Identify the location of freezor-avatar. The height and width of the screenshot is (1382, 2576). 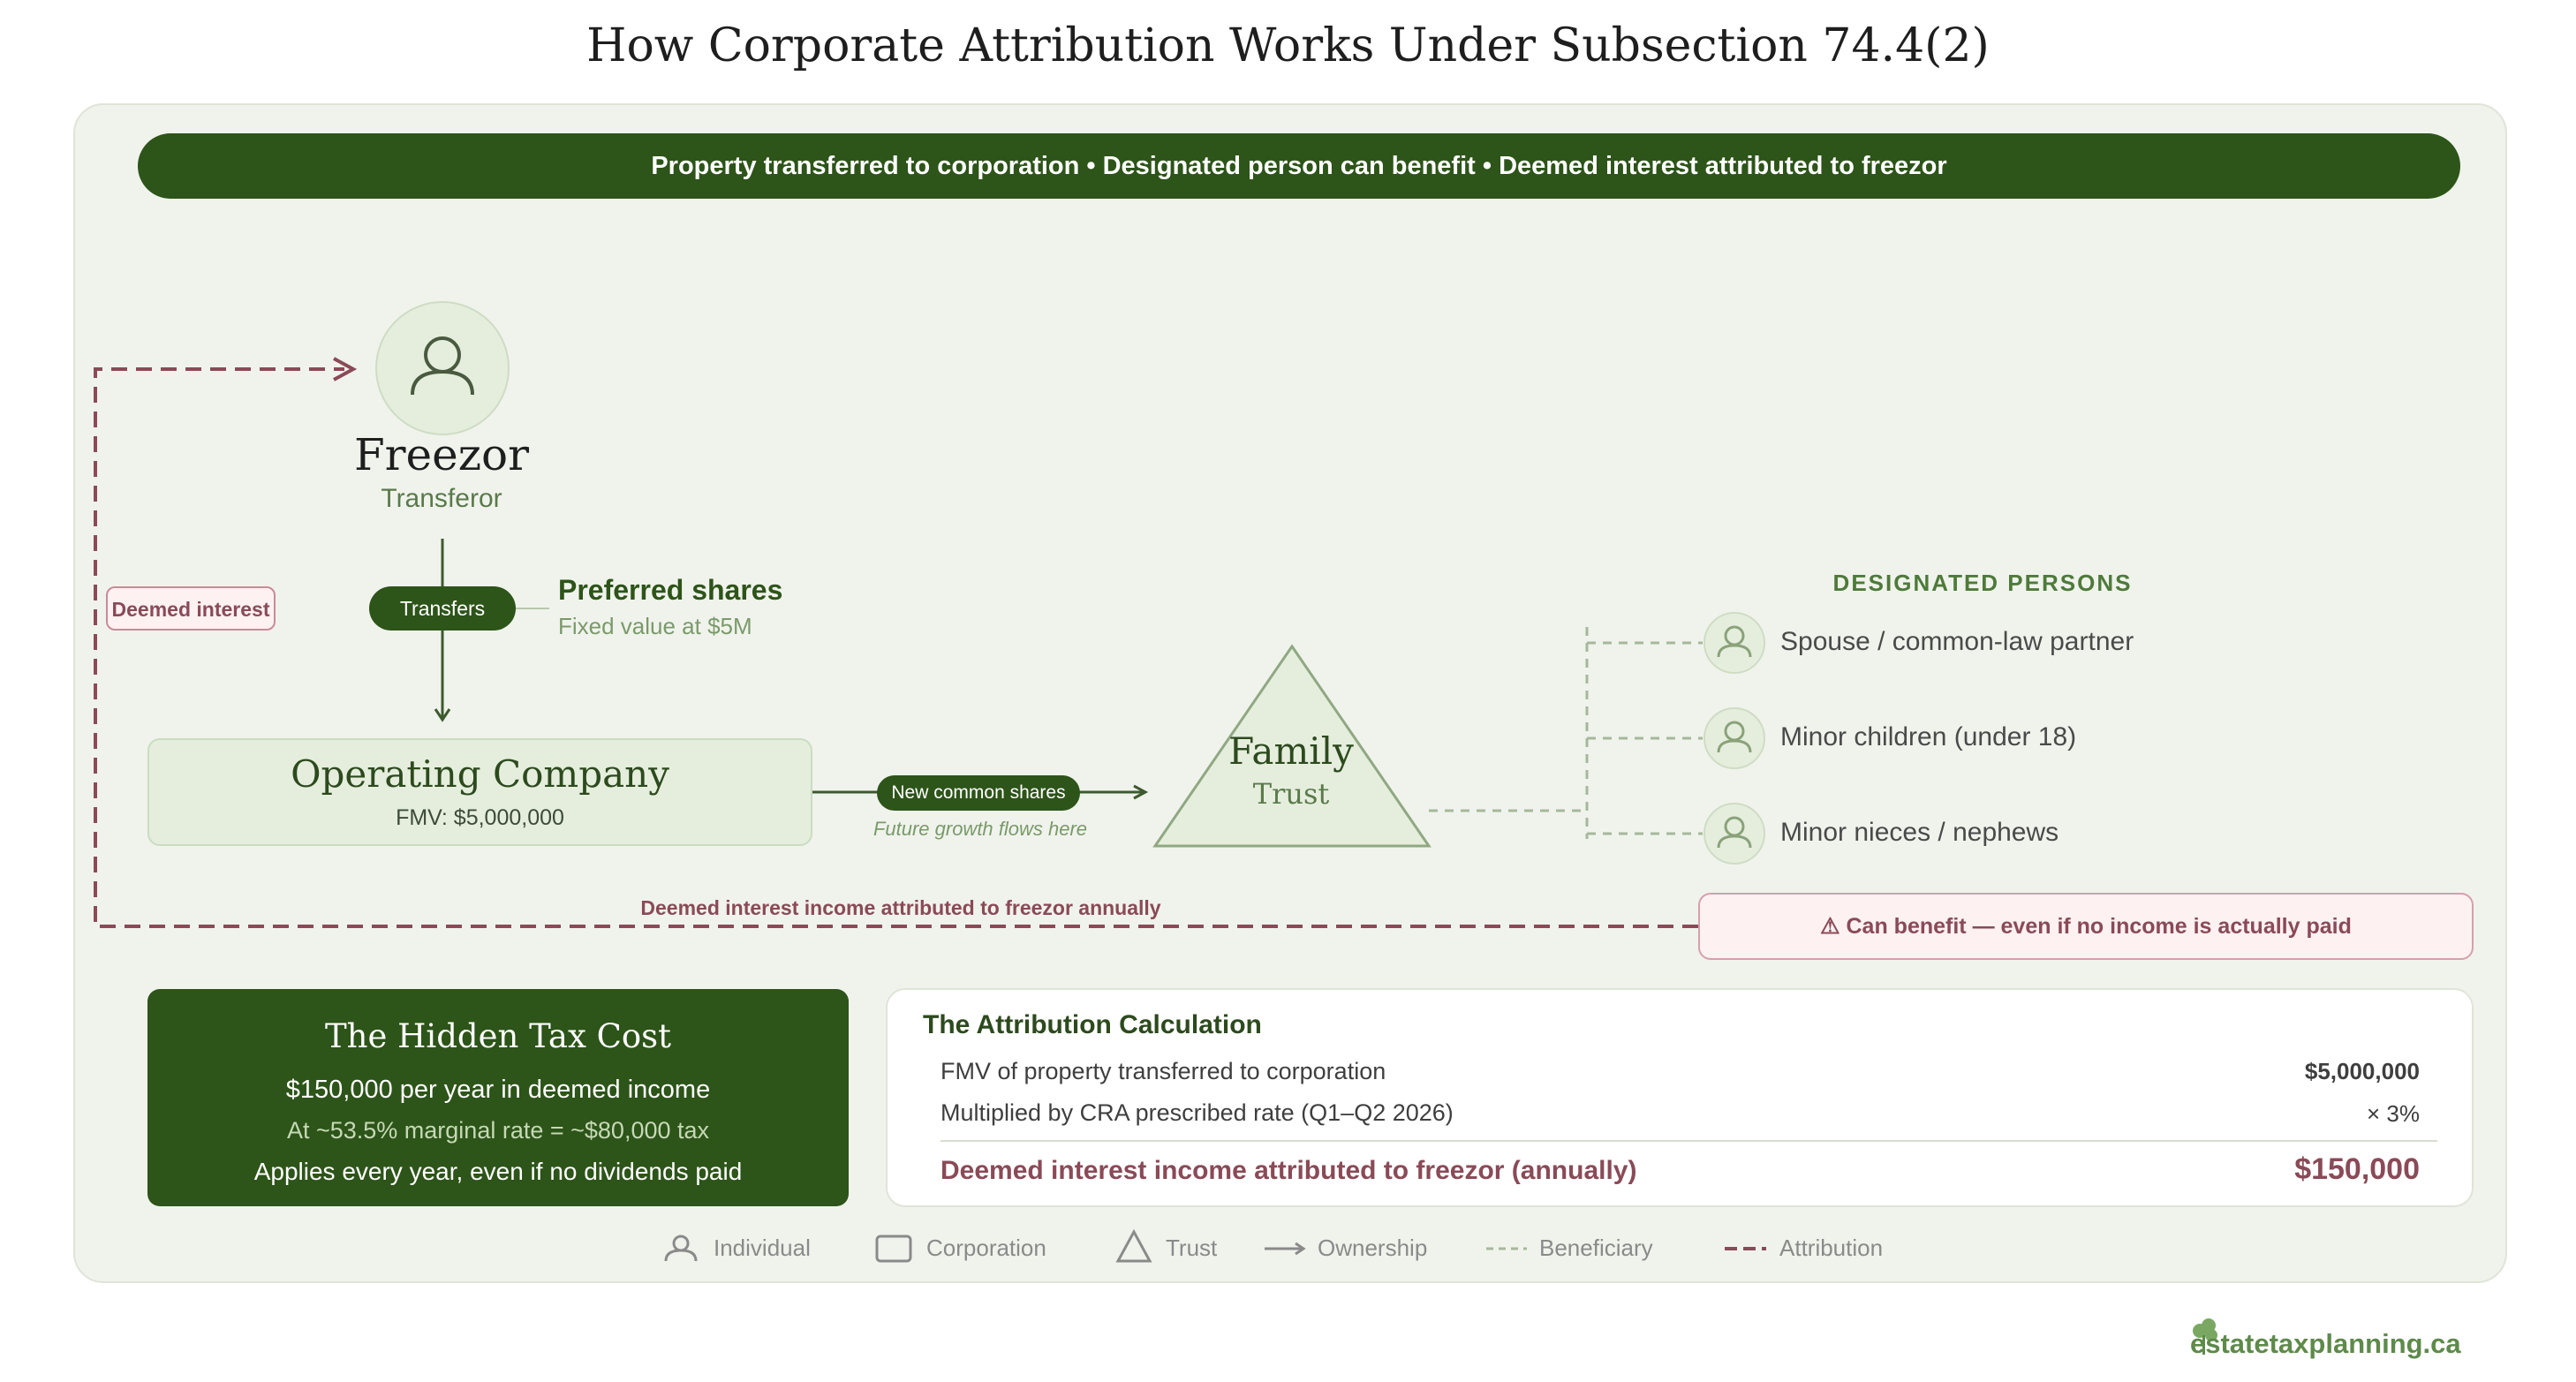
(442, 368).